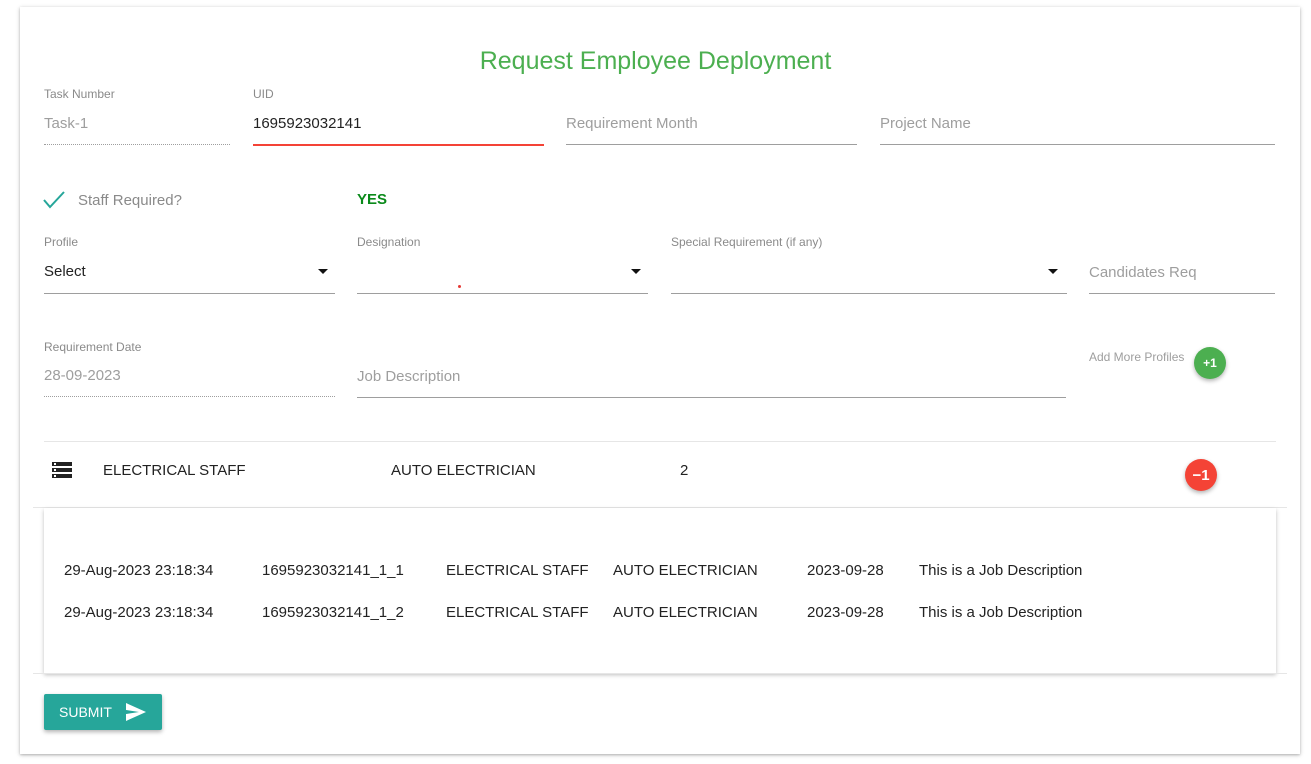 Image resolution: width=1311 pixels, height=764 pixels. I want to click on submit-button: SUBMIT, so click(103, 712).